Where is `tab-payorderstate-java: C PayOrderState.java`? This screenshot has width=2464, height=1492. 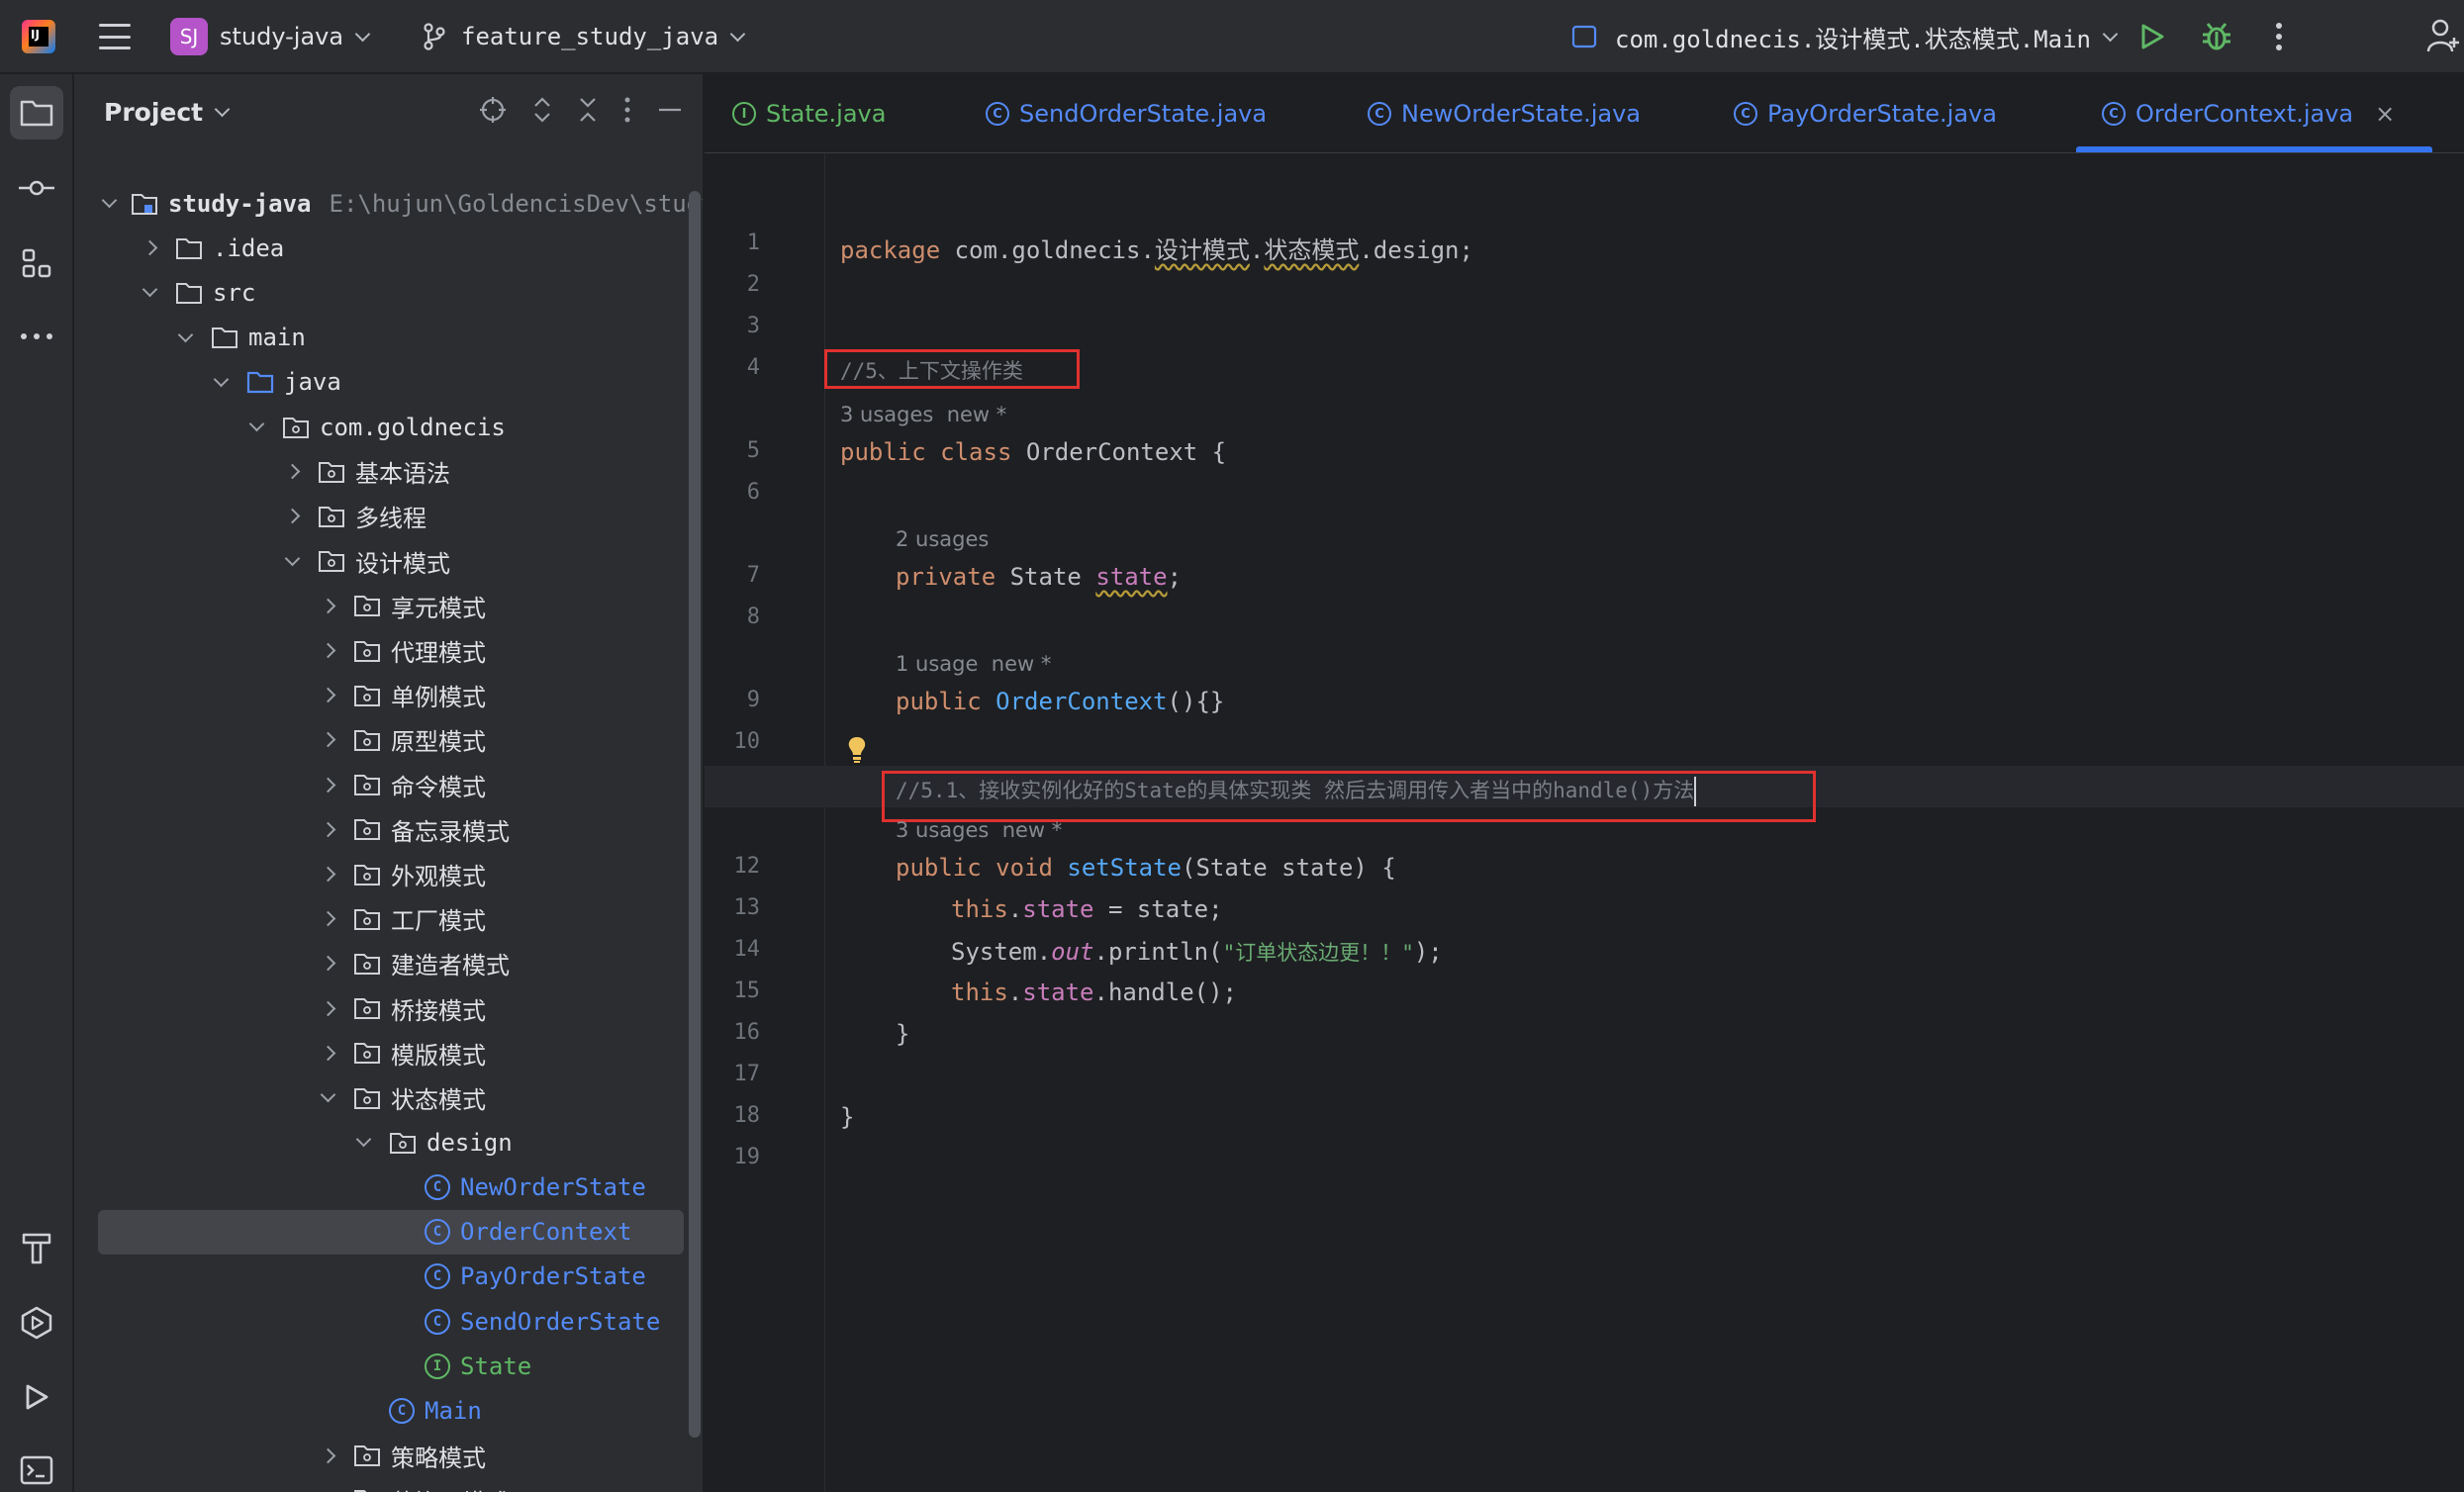
tab-payorderstate-java: C PayOrderState.java is located at coordinates (1865, 113).